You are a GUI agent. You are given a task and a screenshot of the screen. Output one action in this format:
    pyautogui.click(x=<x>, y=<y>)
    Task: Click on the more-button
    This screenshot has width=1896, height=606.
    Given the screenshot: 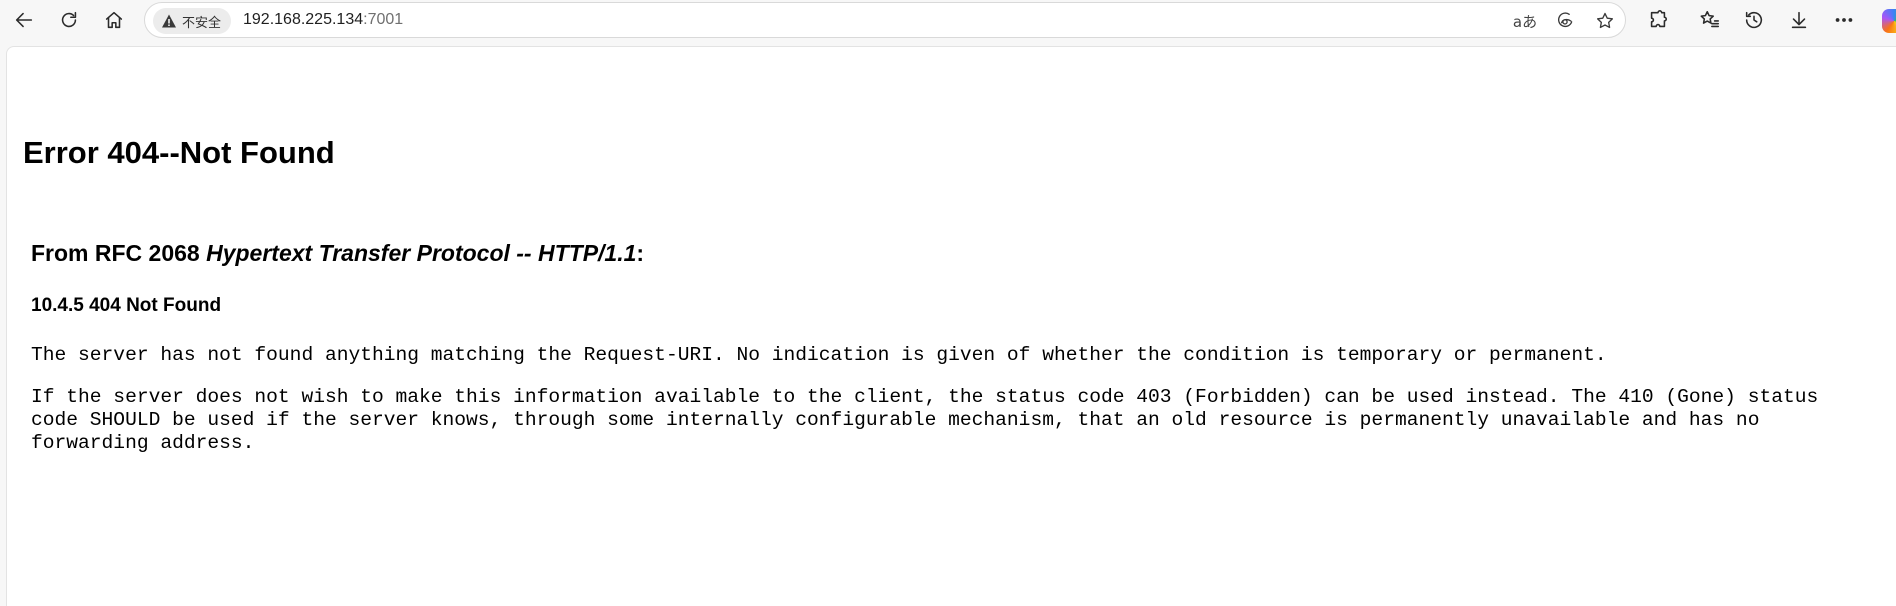 What is the action you would take?
    pyautogui.click(x=1844, y=20)
    